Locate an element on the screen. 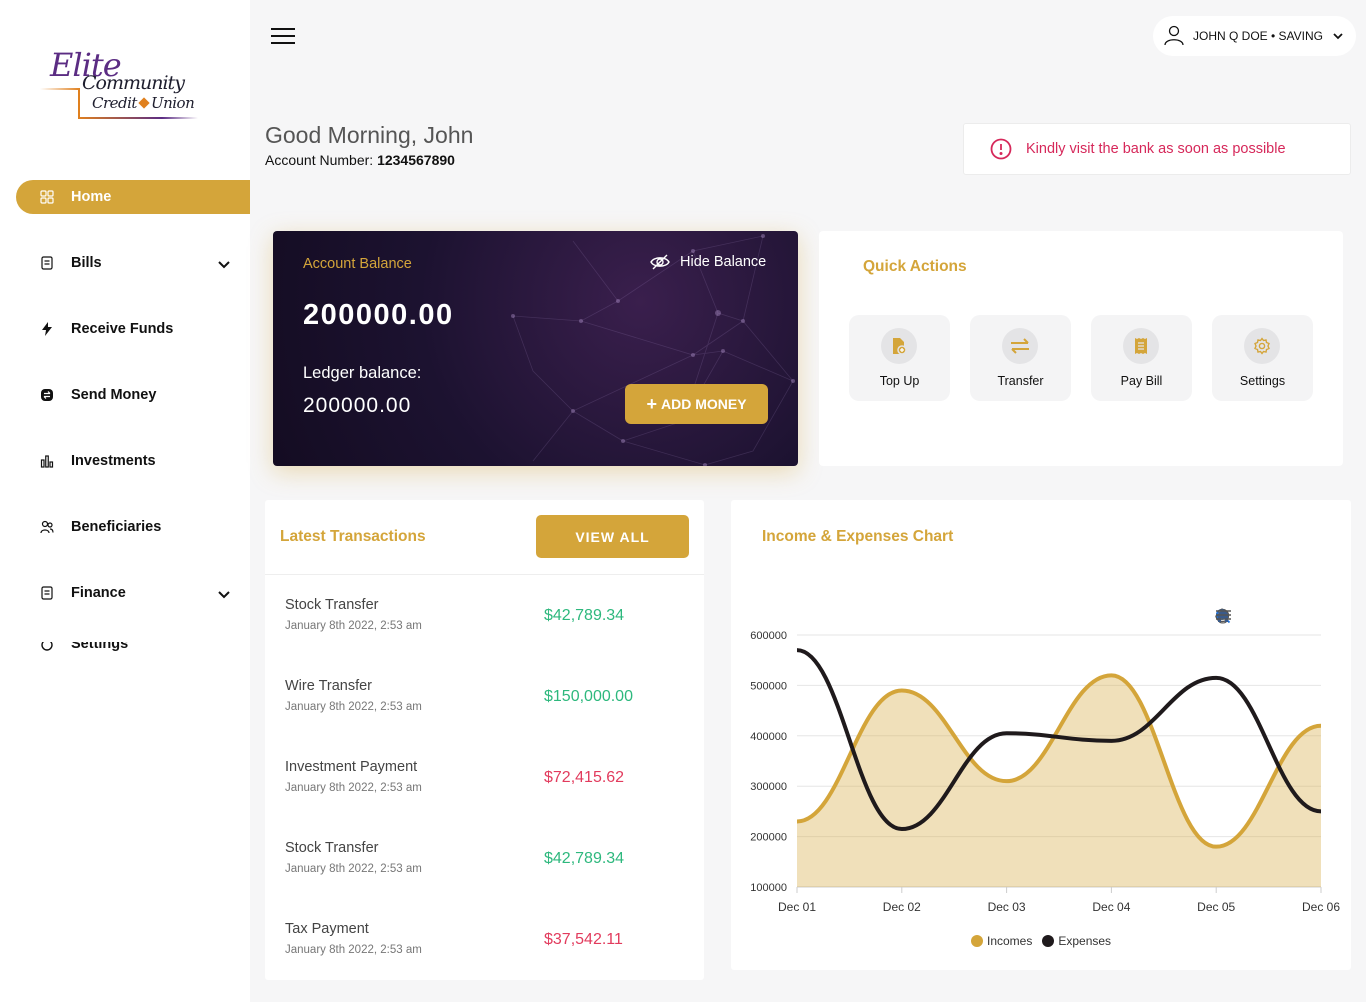  balance-amount: 200000.00 is located at coordinates (378, 315).